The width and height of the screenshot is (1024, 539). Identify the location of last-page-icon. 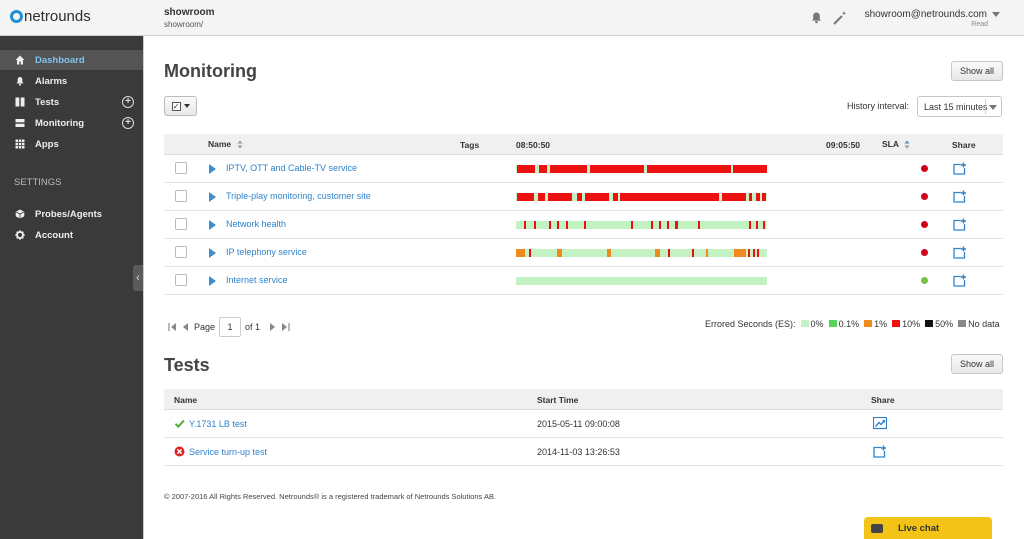
(285, 327).